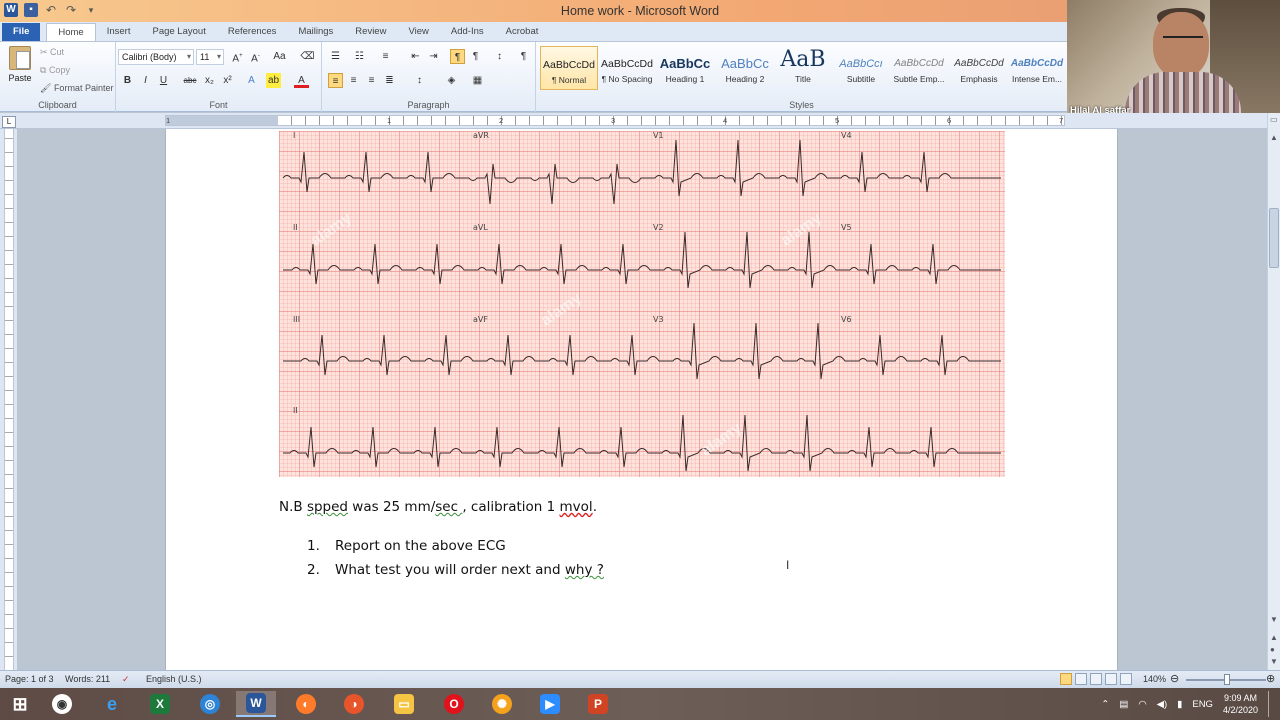 This screenshot has height=720, width=1280. Describe the element at coordinates (371, 80) in the screenshot. I see `align-right-icon: ≡` at that location.